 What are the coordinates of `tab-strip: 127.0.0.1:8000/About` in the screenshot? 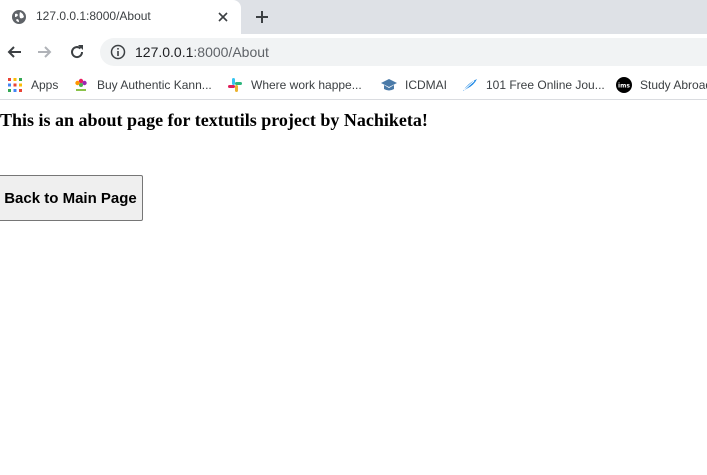 It's located at (353, 17).